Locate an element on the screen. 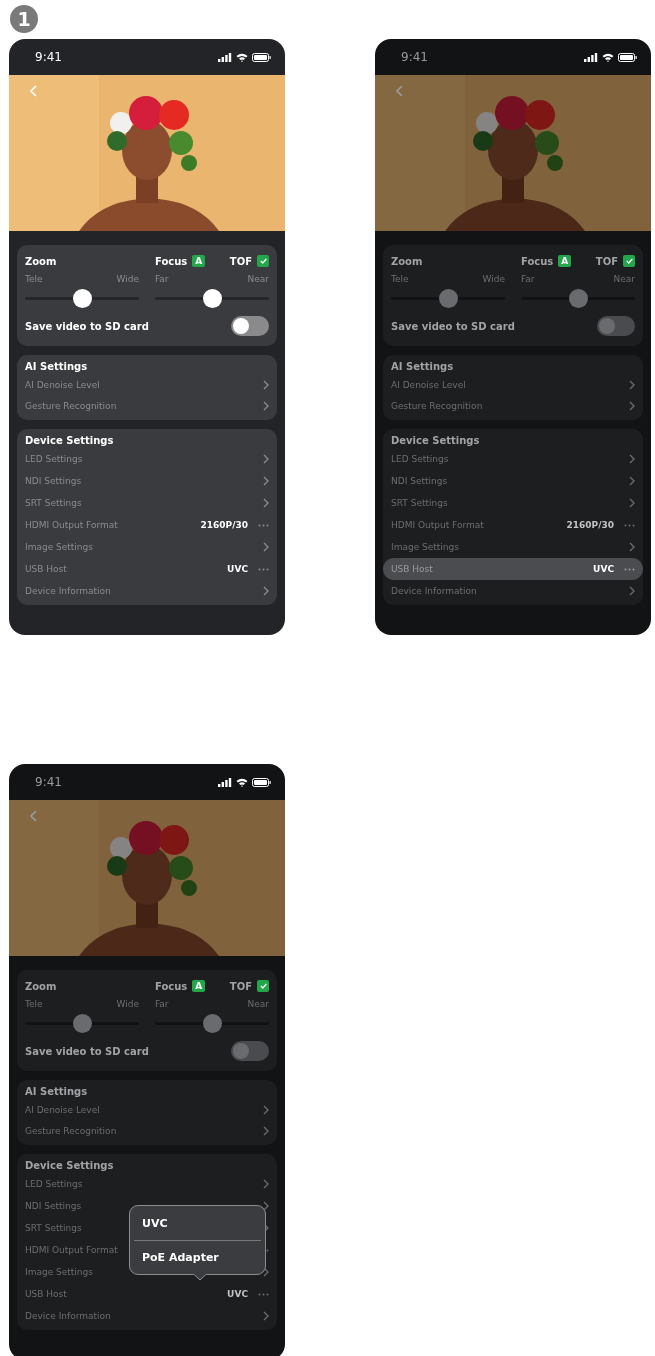 This screenshot has width=655, height=1356. menu-option: PoE Adapter is located at coordinates (197, 1257).